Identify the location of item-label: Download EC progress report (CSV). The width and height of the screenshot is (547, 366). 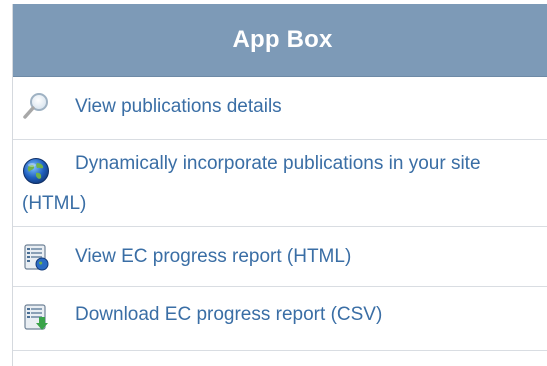
(229, 314).